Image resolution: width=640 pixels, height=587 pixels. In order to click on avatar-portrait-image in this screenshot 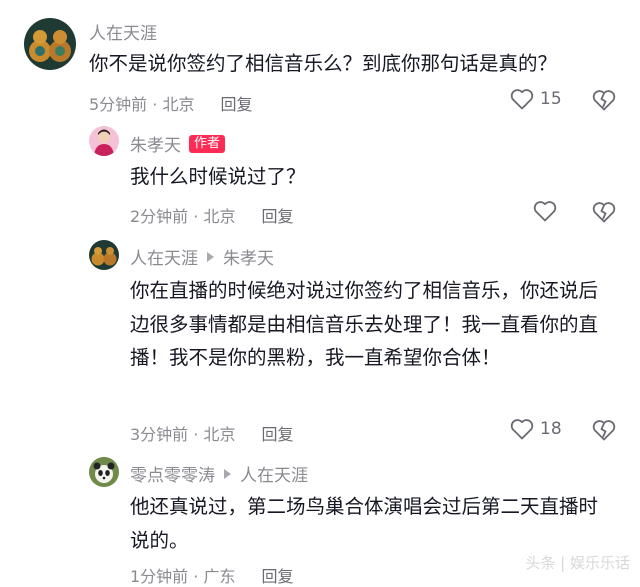, I will do `click(104, 141)`.